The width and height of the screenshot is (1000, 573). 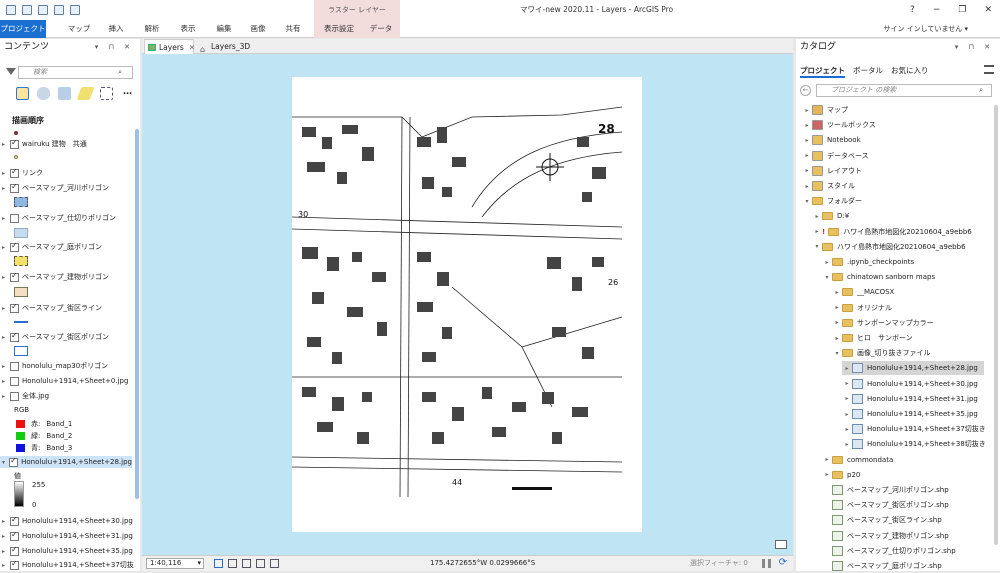 I want to click on data-source-icon, so click(x=43, y=93).